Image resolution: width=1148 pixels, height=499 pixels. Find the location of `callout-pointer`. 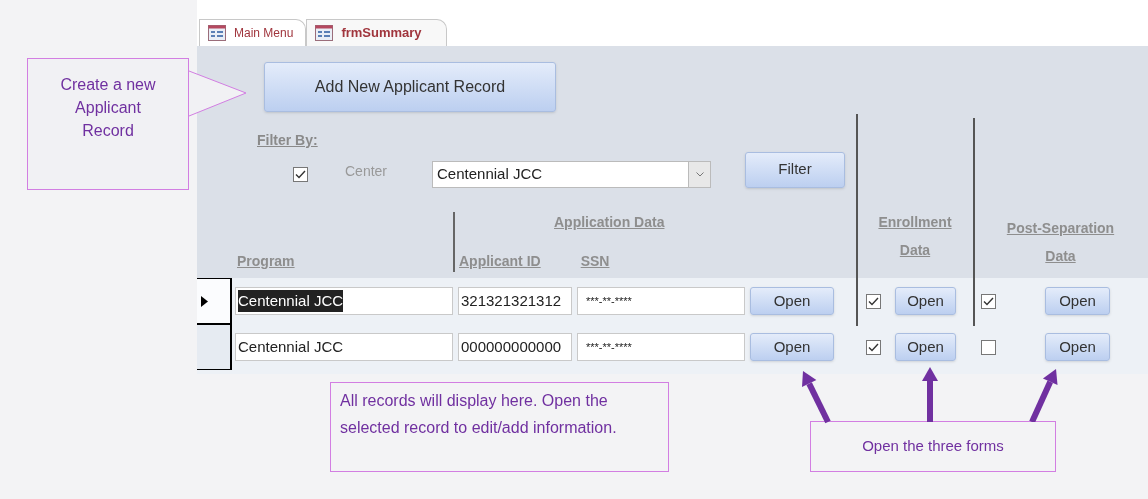

callout-pointer is located at coordinates (217, 93).